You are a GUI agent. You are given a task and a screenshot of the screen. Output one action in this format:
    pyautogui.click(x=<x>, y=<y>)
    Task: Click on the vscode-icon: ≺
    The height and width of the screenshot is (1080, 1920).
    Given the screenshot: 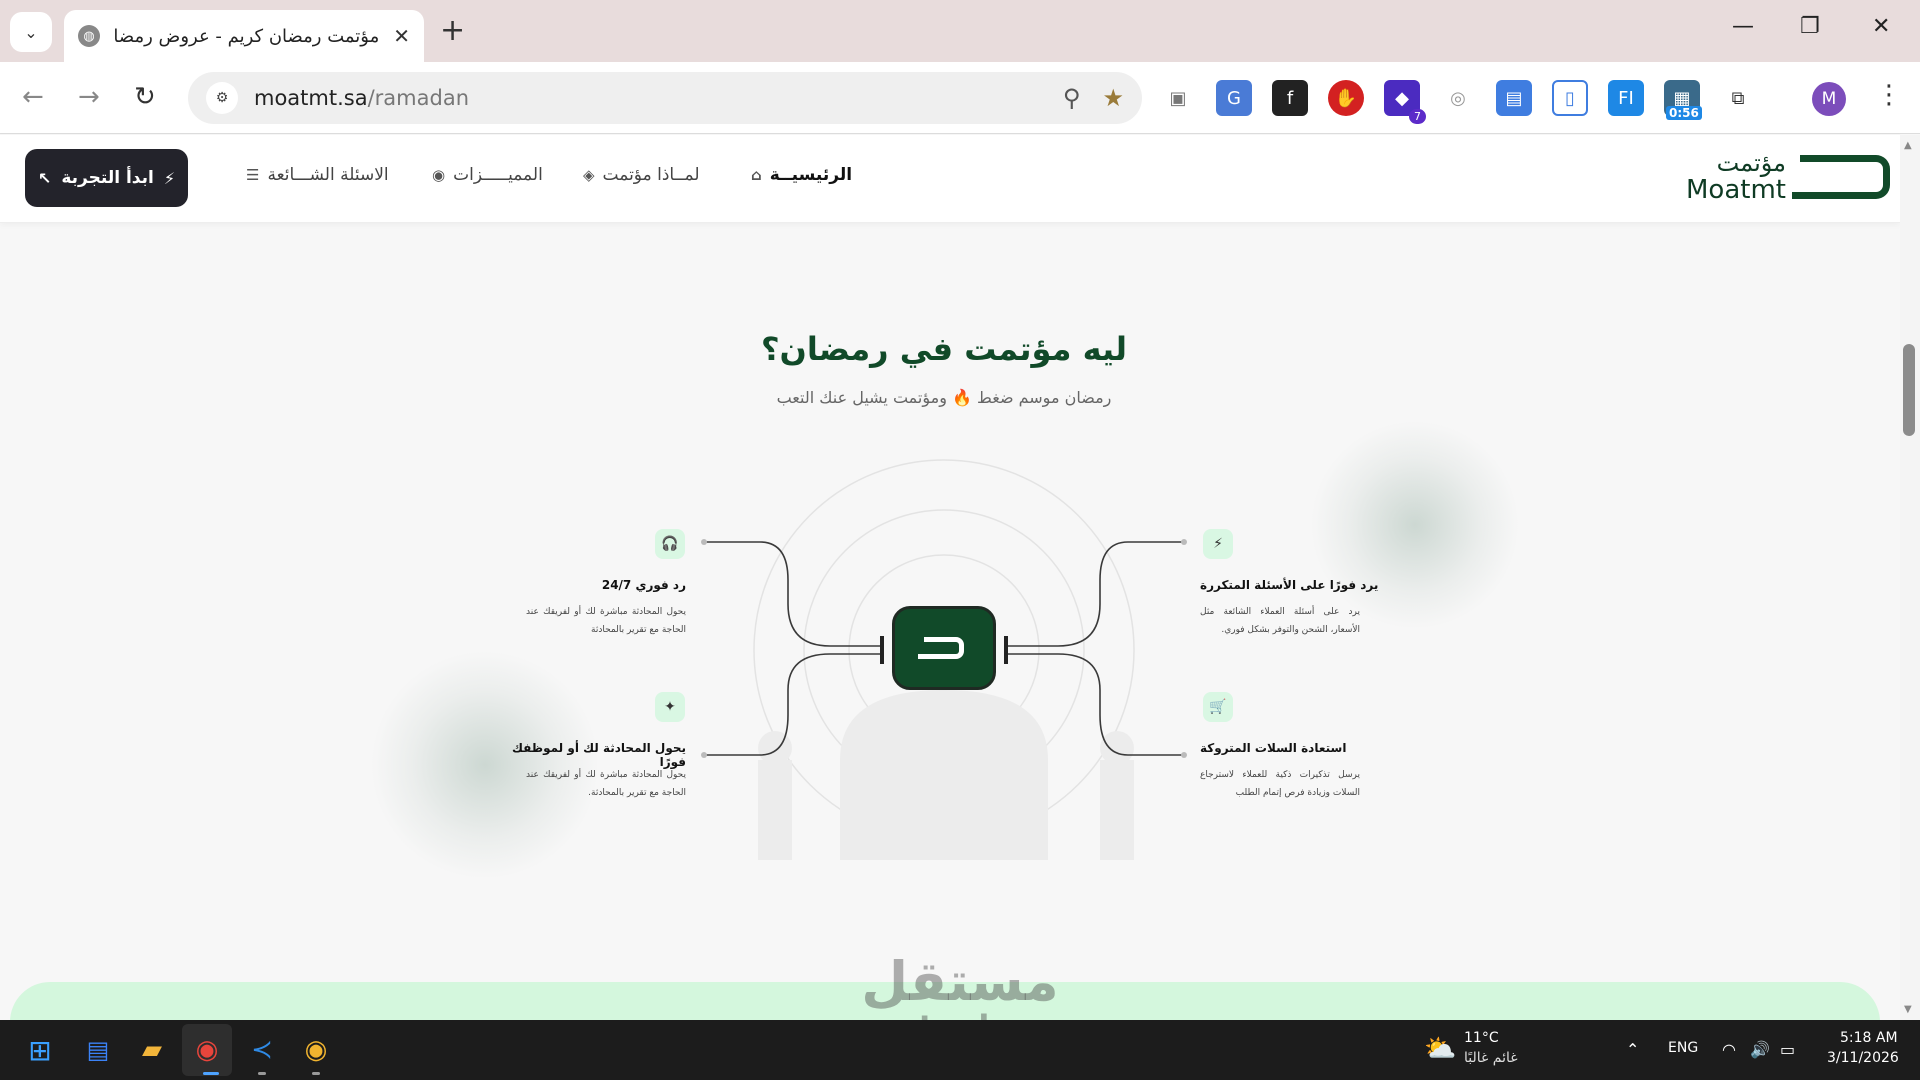 What is the action you would take?
    pyautogui.click(x=262, y=1050)
    